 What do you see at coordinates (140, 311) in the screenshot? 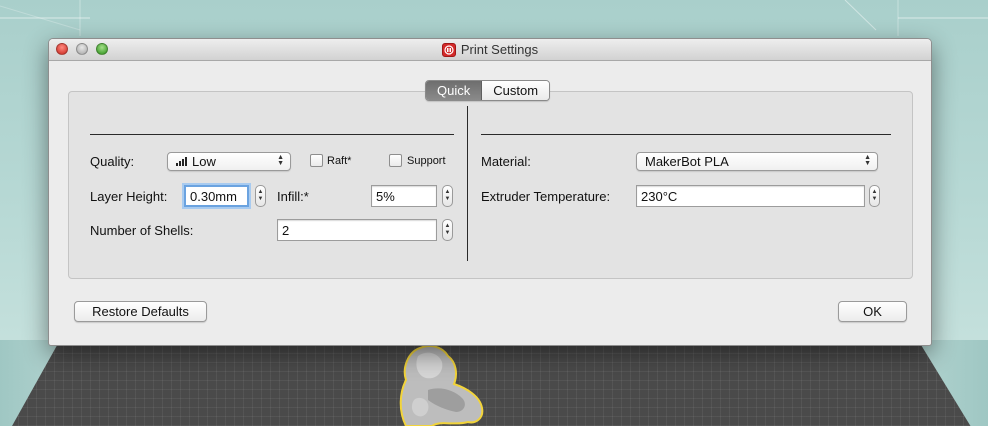
I see `restore-defaults-button: Restore Defaults` at bounding box center [140, 311].